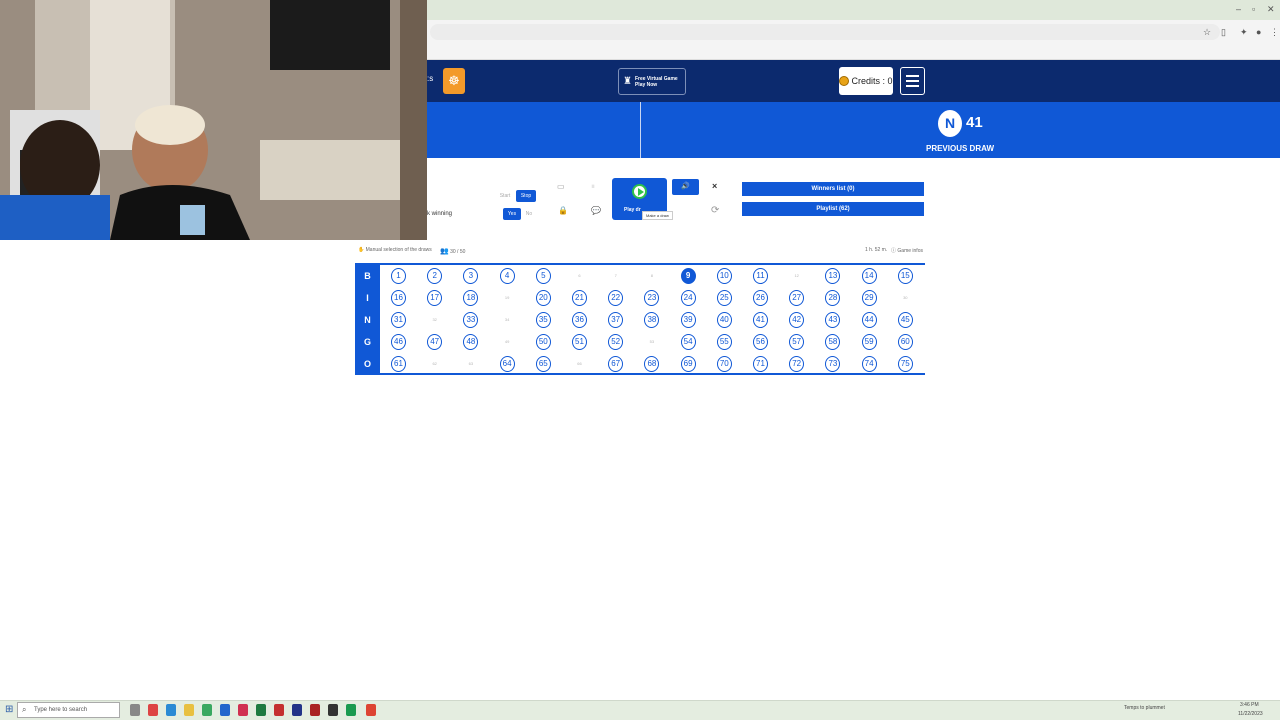 The width and height of the screenshot is (1280, 720). Describe the element at coordinates (652, 320) in the screenshot. I see `board-ball: 38` at that location.